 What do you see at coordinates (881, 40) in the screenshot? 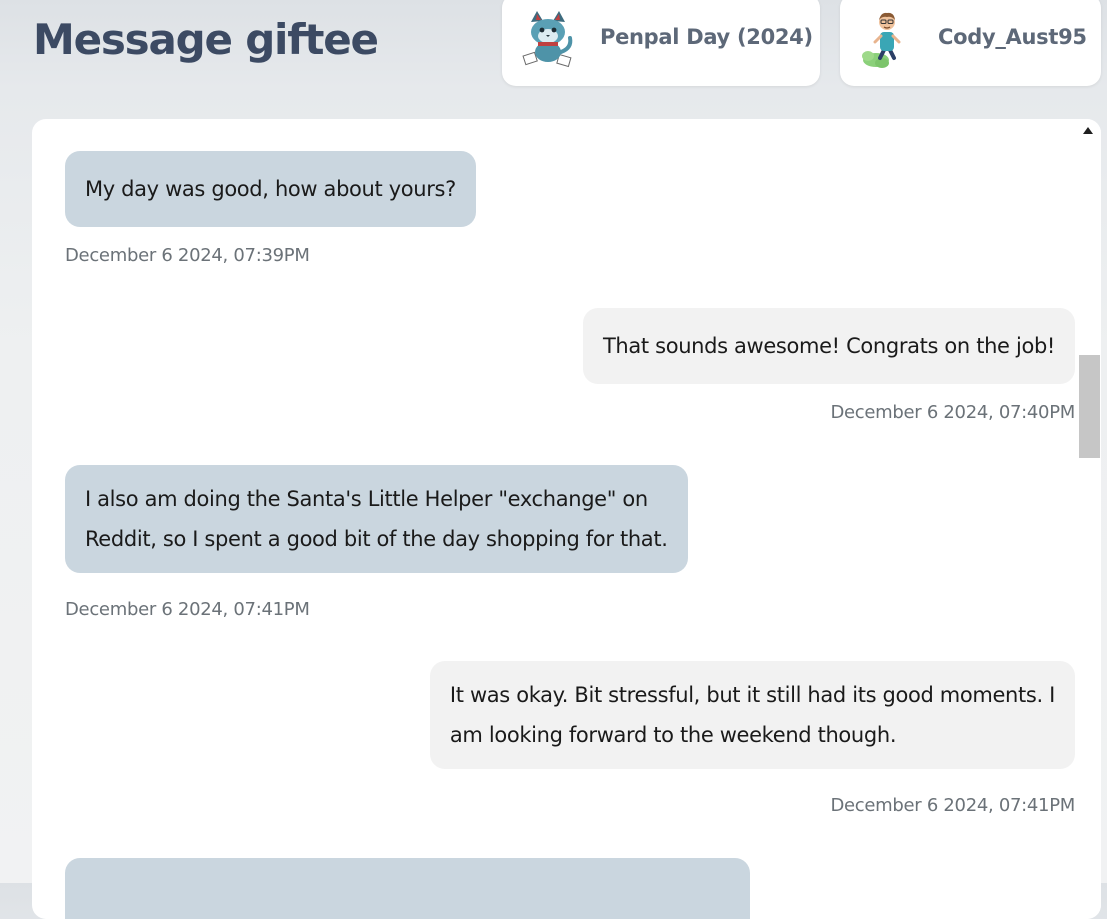
I see `user-avatar-icon` at bounding box center [881, 40].